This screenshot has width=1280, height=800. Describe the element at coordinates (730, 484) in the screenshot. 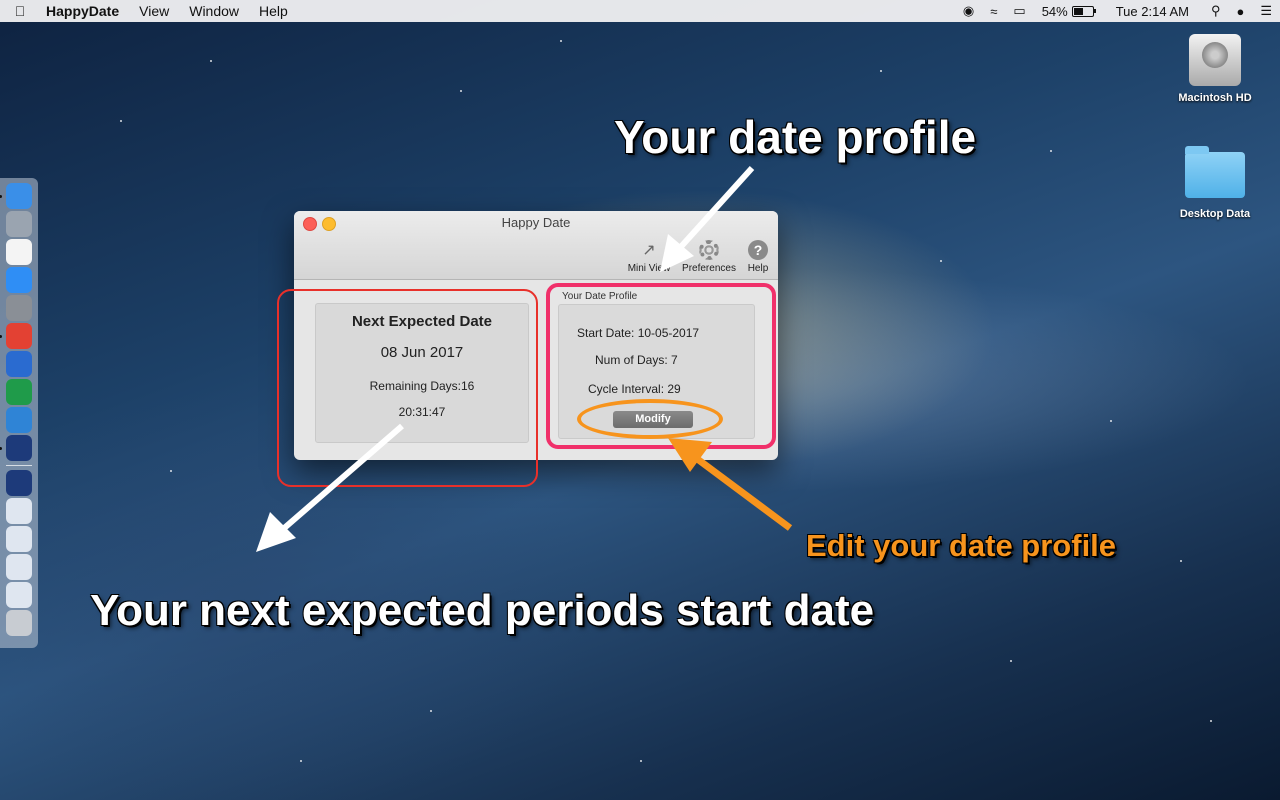

I see `arrow-to-modify` at that location.